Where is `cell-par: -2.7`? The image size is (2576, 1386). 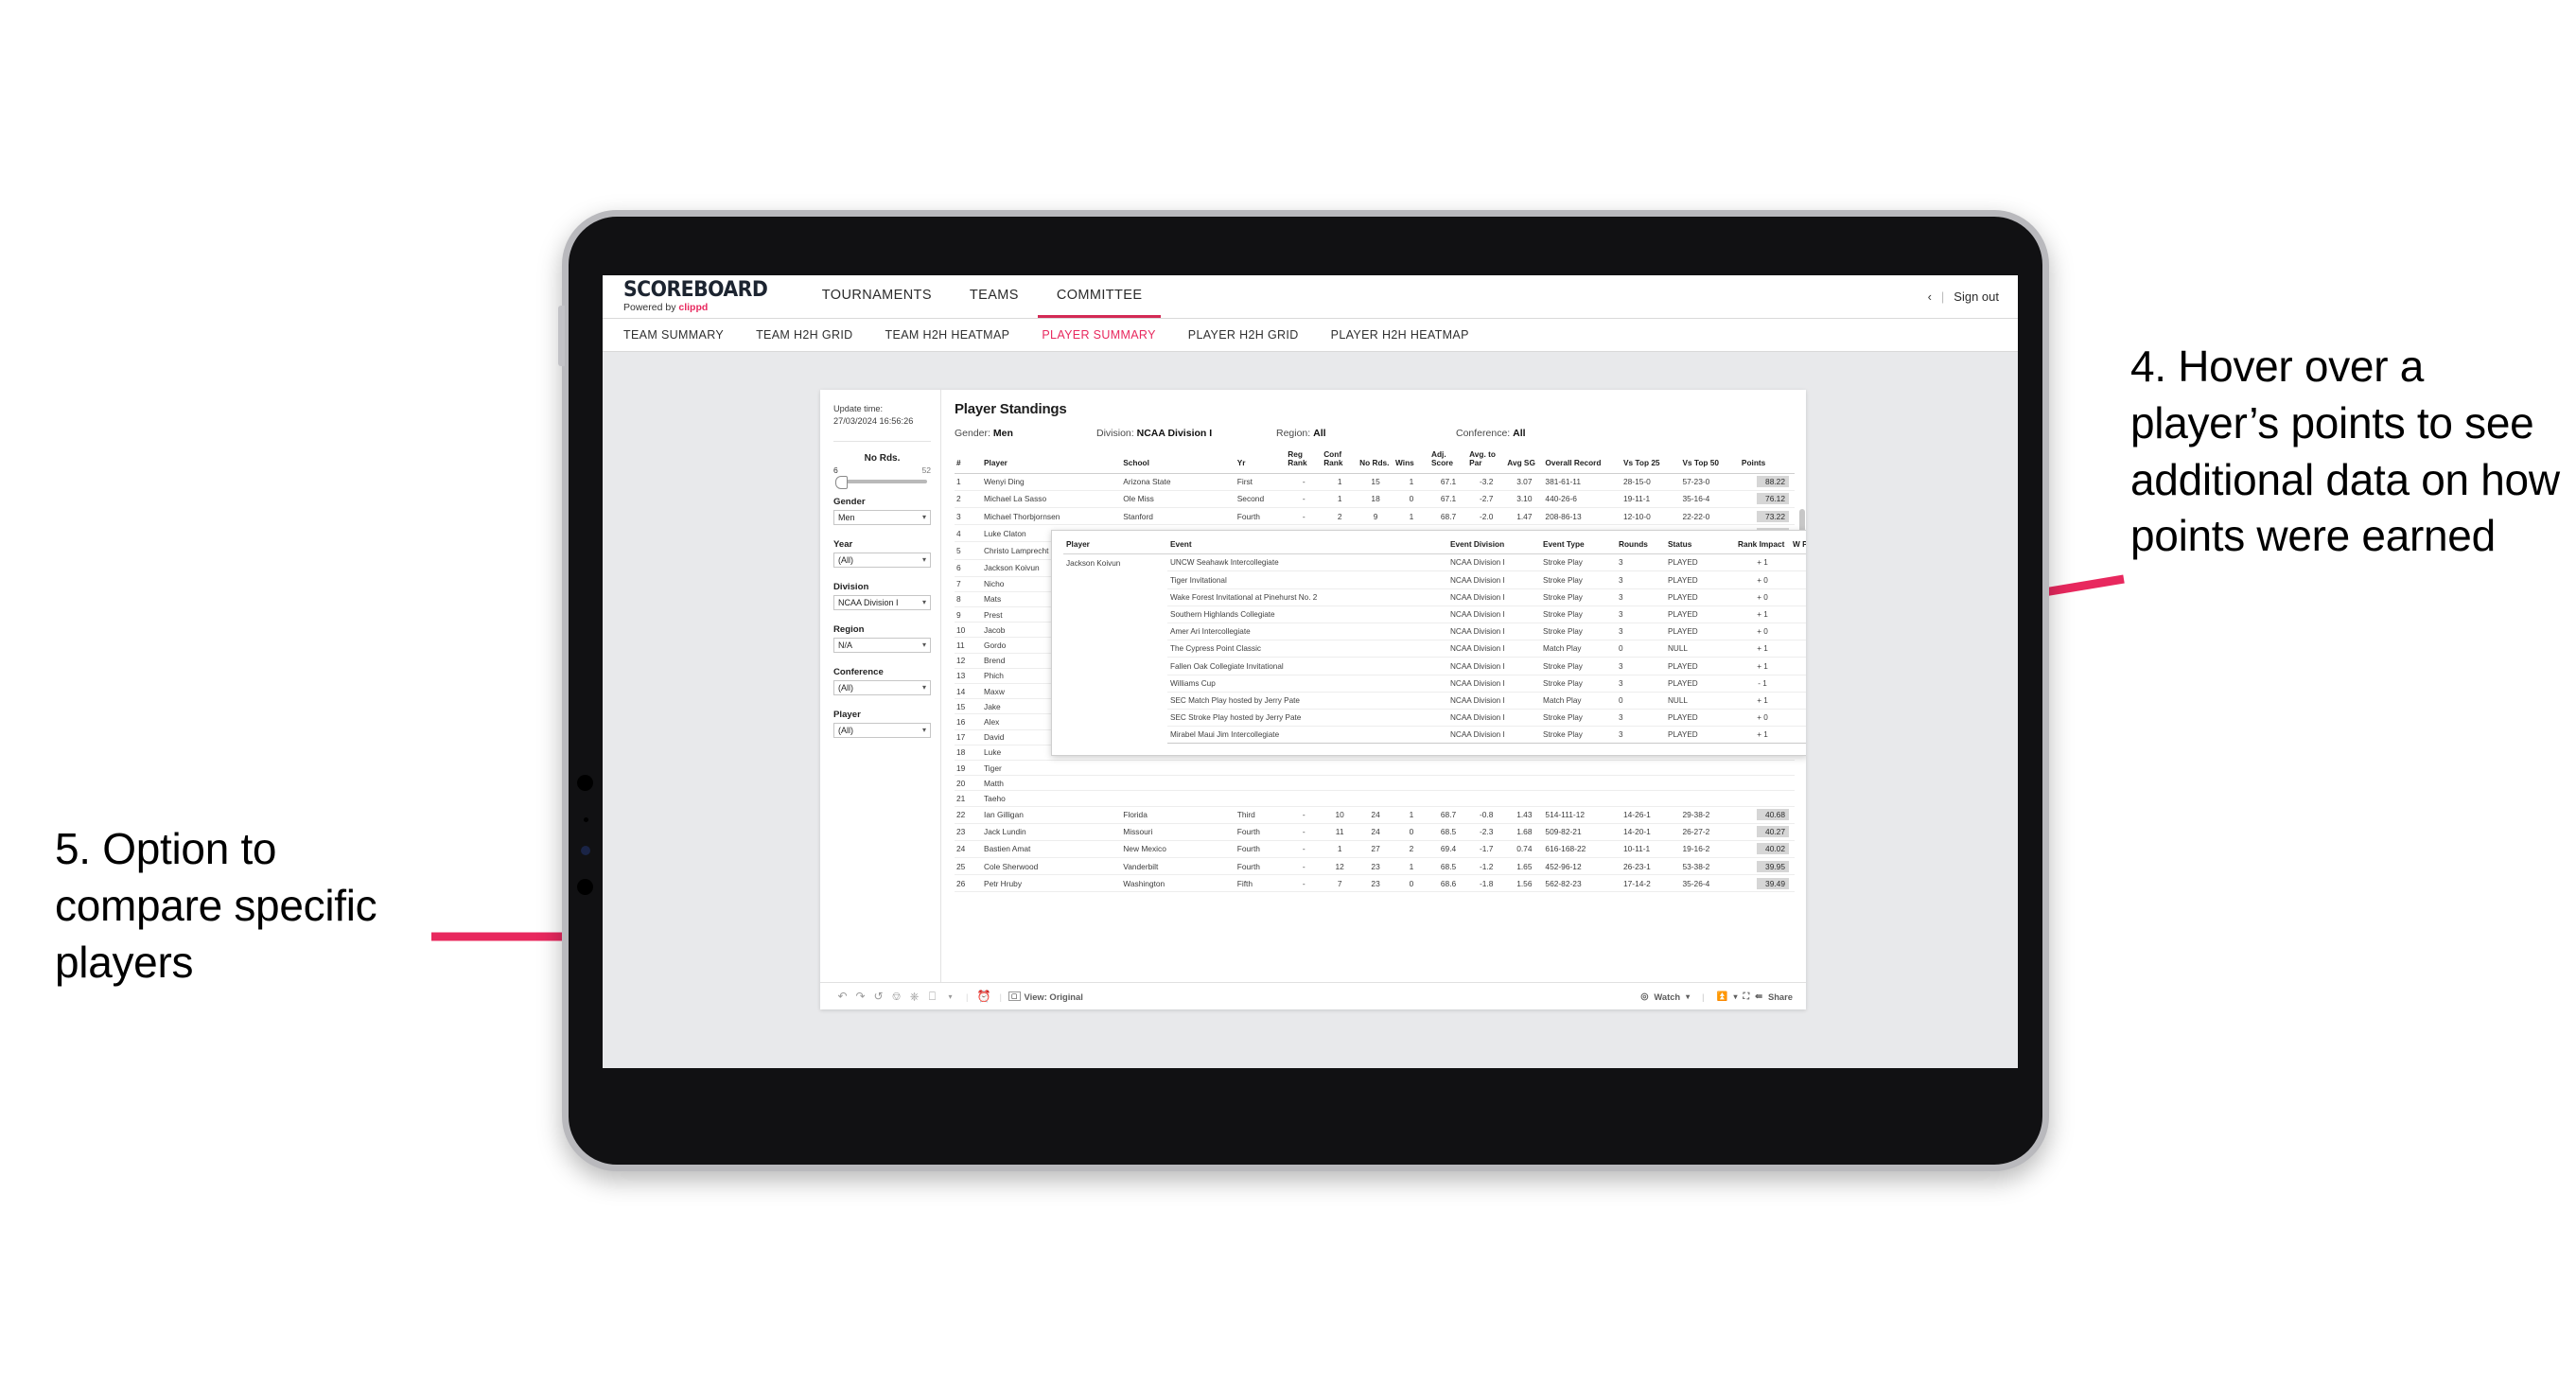
cell-par: -2.7 is located at coordinates (1486, 499).